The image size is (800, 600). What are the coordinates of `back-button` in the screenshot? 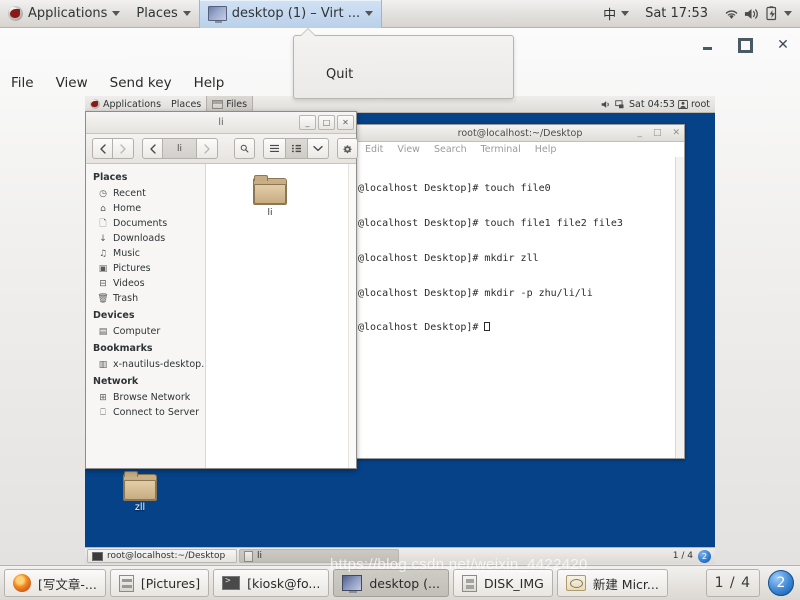 It's located at (102, 148).